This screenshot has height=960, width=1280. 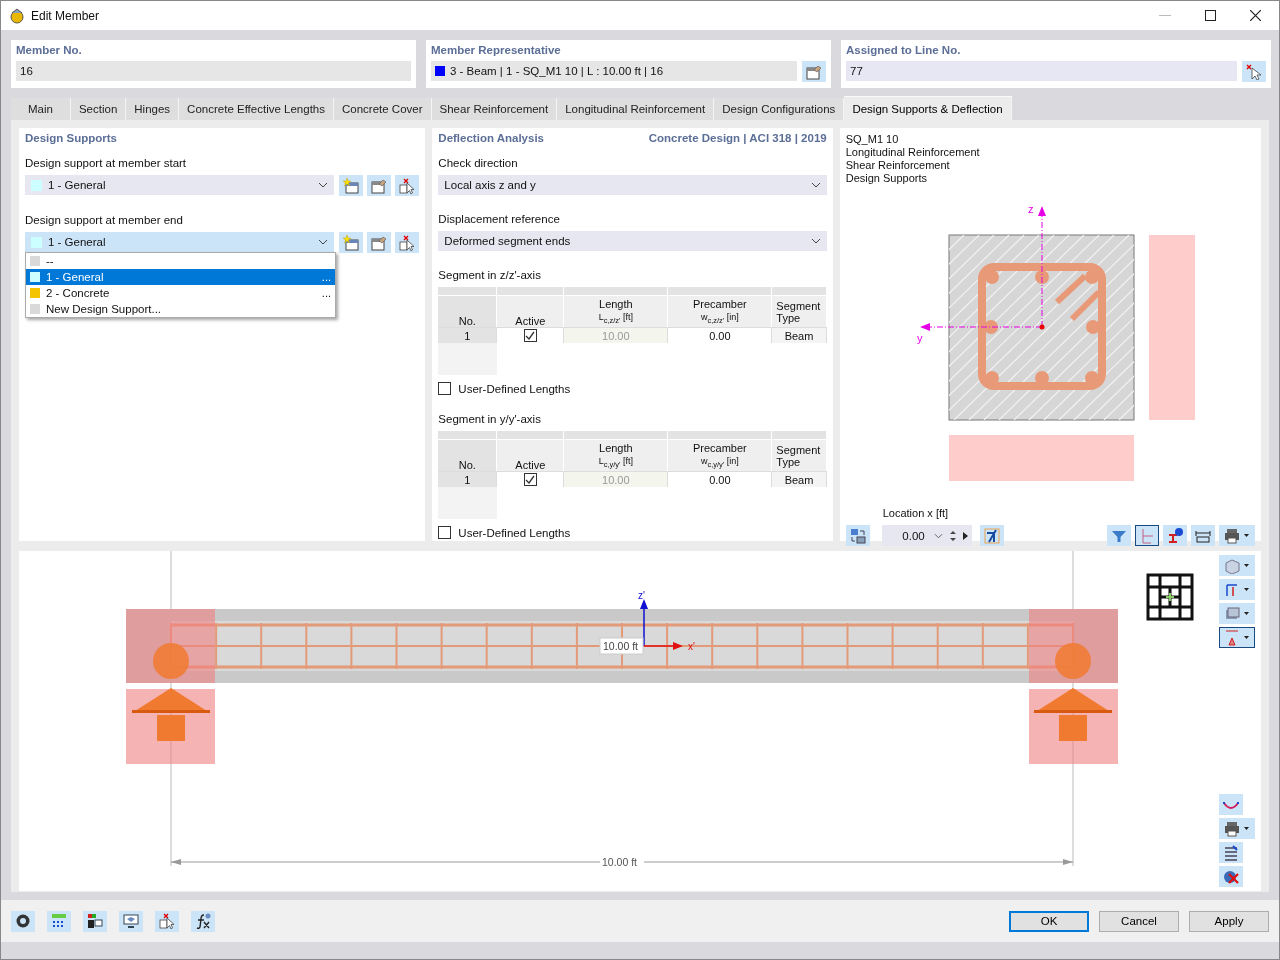 I want to click on field-label: Assigned to Line No., so click(x=904, y=50).